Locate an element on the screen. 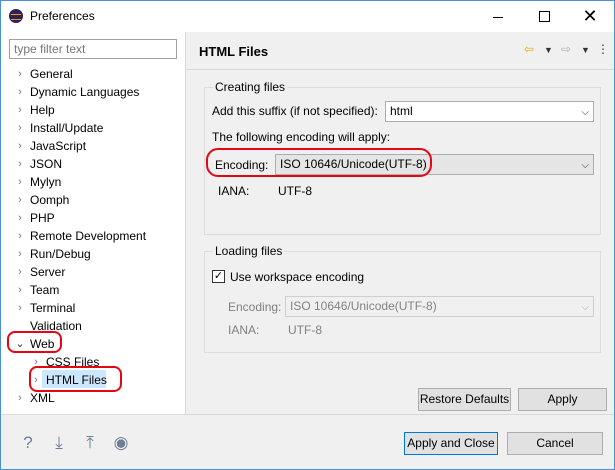 Image resolution: width=615 pixels, height=470 pixels. window-title: Preferences is located at coordinates (62, 16).